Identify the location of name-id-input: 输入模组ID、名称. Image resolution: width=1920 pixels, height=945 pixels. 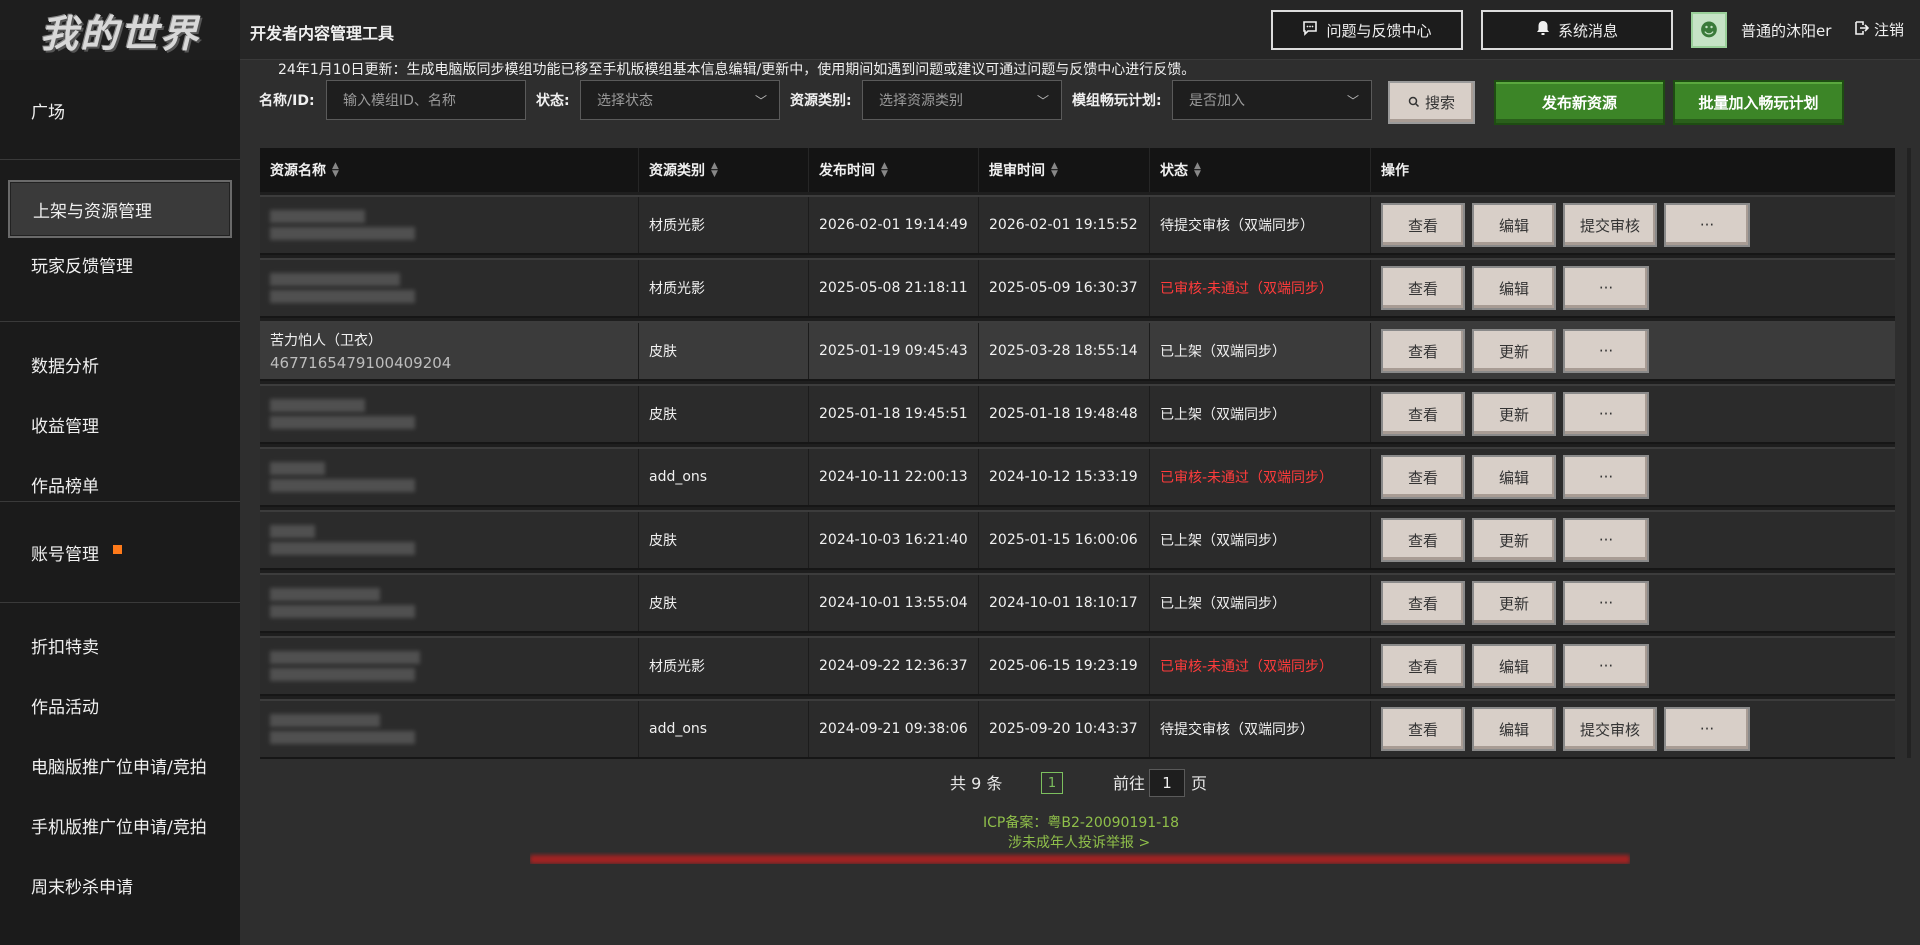
(426, 100).